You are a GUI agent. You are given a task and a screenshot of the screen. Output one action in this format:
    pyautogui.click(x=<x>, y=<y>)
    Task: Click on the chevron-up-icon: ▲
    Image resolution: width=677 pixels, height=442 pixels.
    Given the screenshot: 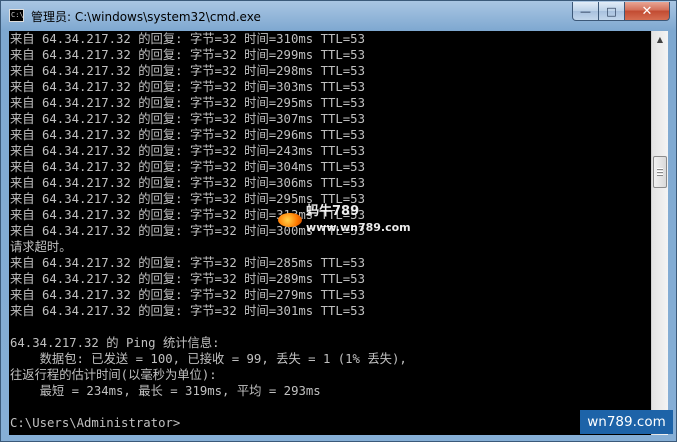 What is the action you would take?
    pyautogui.click(x=660, y=39)
    